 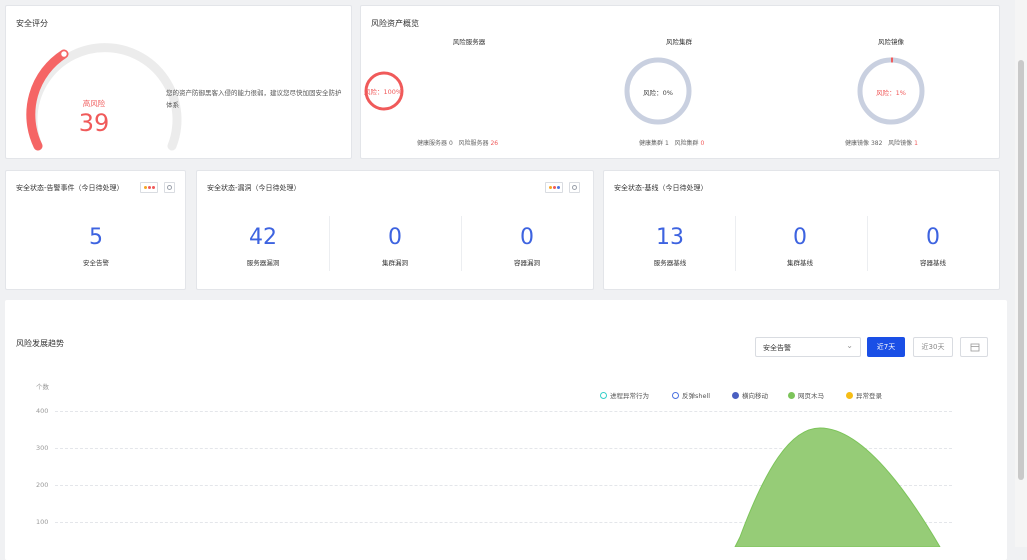 I want to click on server-baseline-count: 13, so click(x=670, y=237).